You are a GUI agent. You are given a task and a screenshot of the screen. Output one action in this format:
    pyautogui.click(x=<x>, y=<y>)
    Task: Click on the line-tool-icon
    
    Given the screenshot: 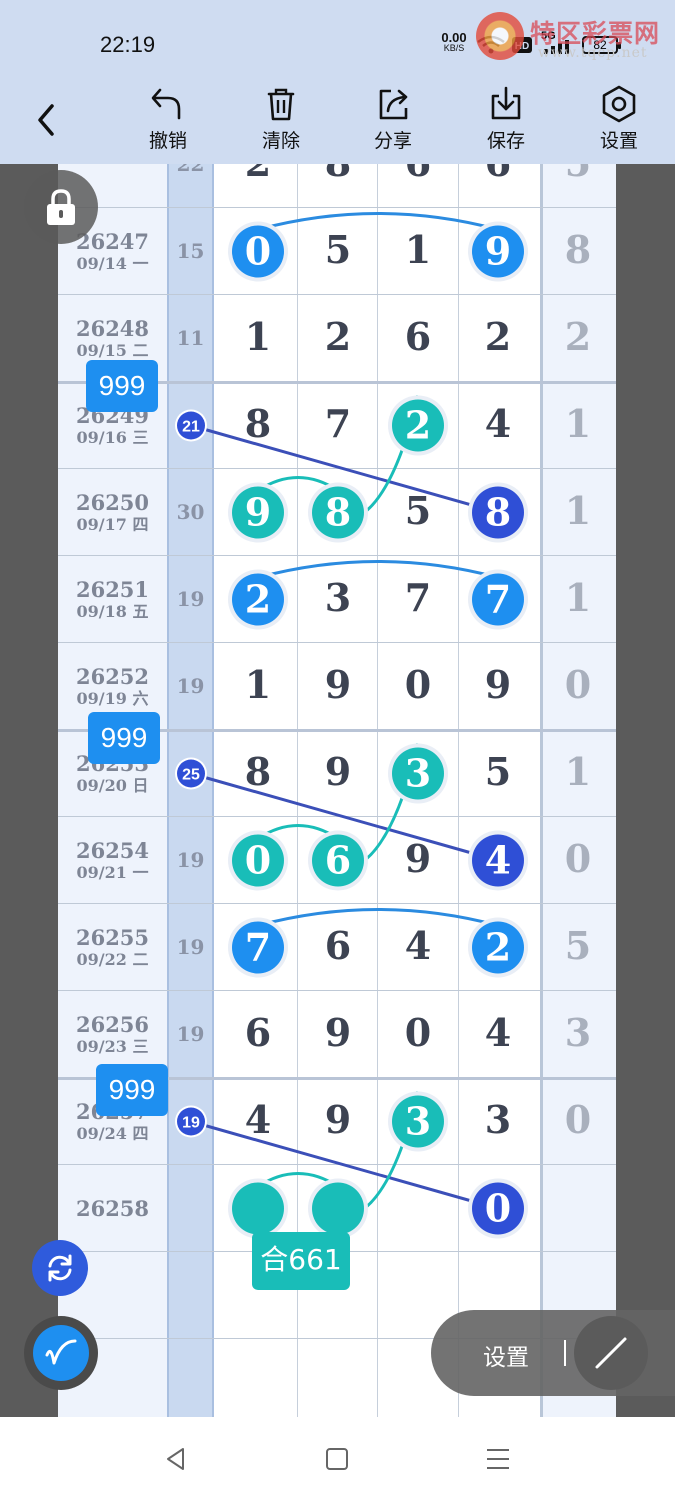 What is the action you would take?
    pyautogui.click(x=611, y=1353)
    